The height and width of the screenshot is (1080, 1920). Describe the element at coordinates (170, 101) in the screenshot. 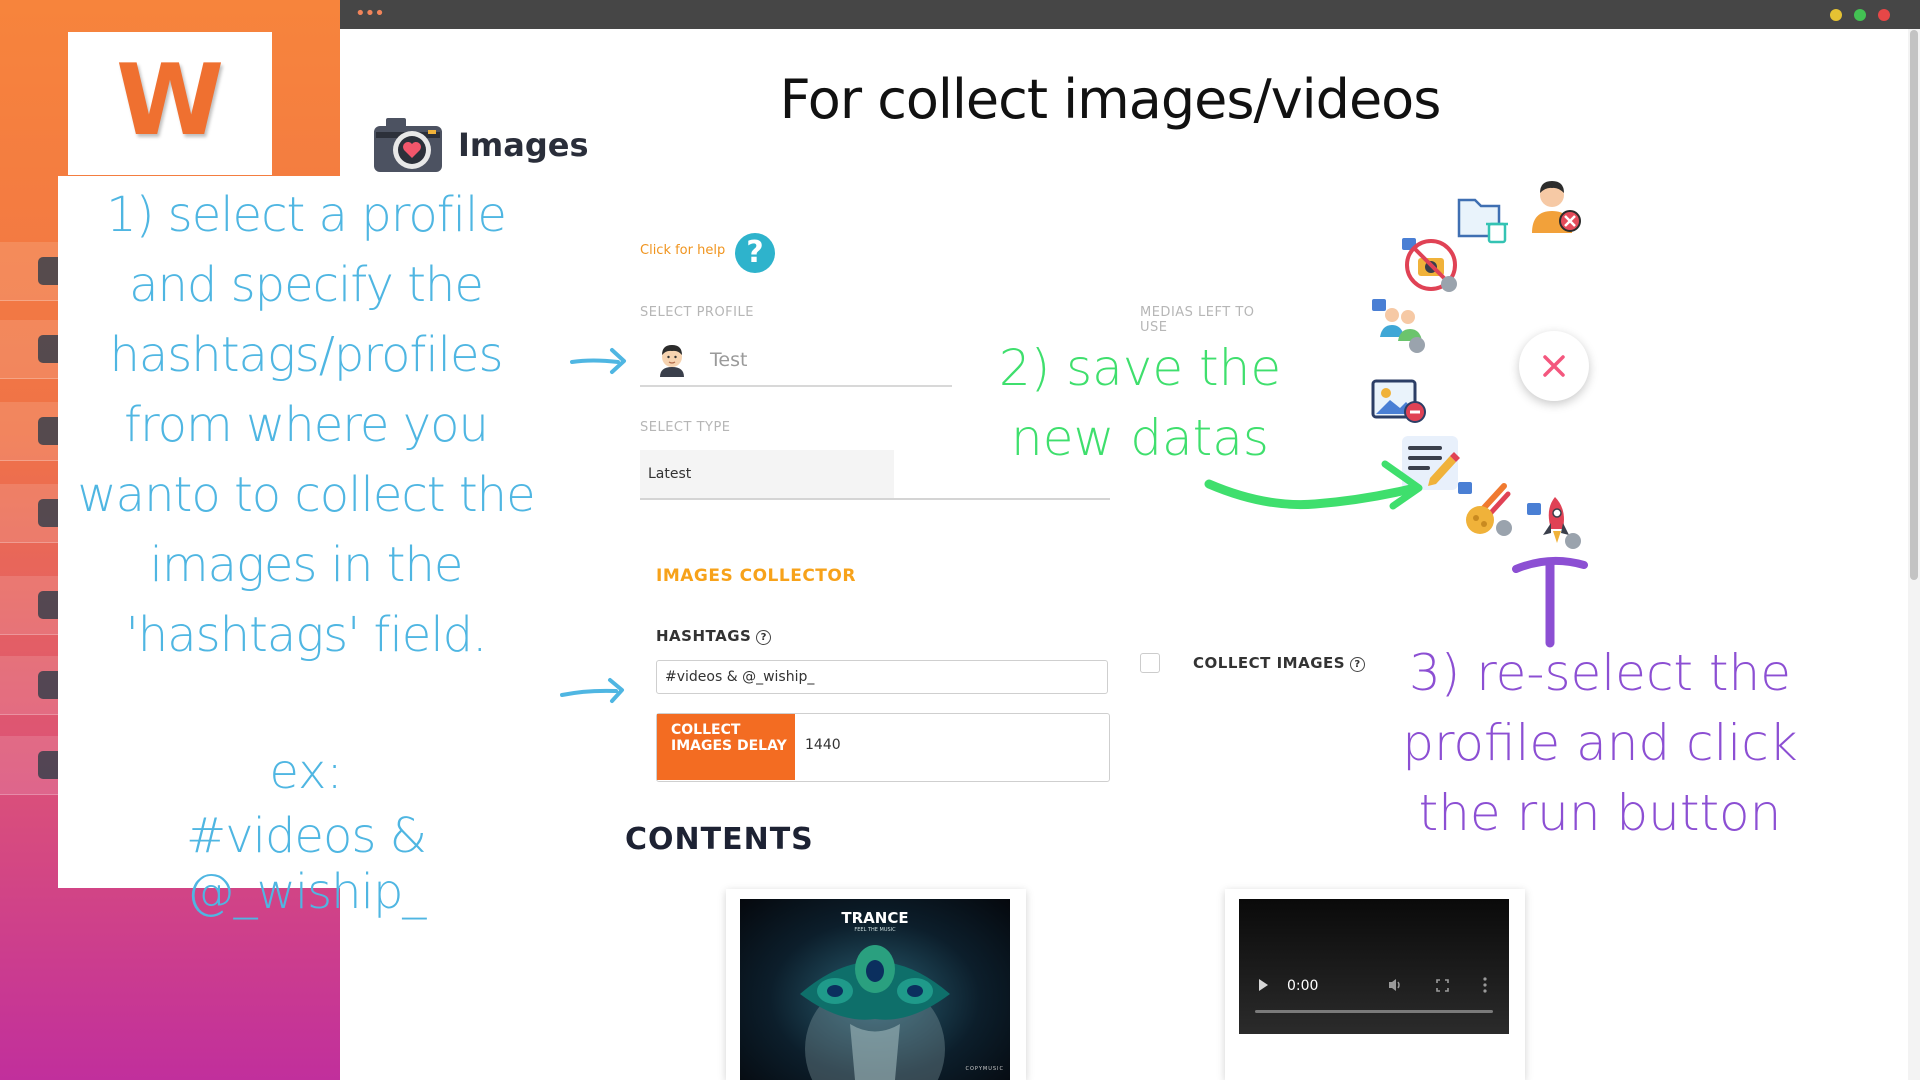

I see `logo-letter: W` at that location.